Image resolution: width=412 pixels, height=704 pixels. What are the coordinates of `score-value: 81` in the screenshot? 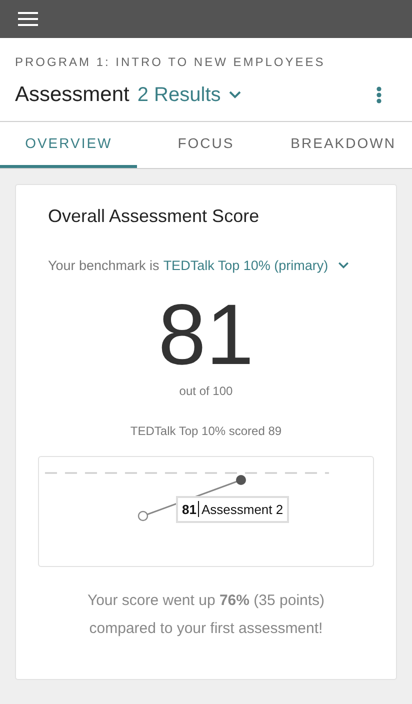 It's located at (206, 335).